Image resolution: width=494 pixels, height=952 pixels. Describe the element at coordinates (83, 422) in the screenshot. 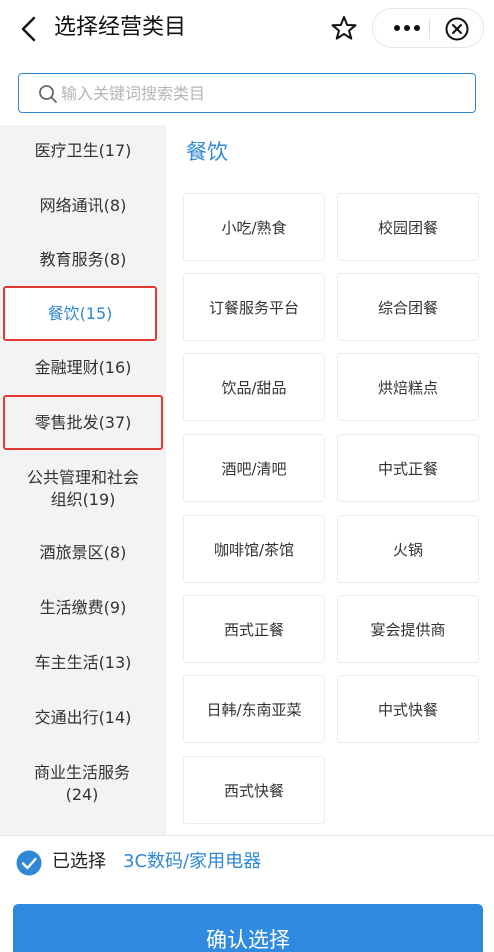

I see `sidebar-item-retail: 零售批发(37)` at that location.